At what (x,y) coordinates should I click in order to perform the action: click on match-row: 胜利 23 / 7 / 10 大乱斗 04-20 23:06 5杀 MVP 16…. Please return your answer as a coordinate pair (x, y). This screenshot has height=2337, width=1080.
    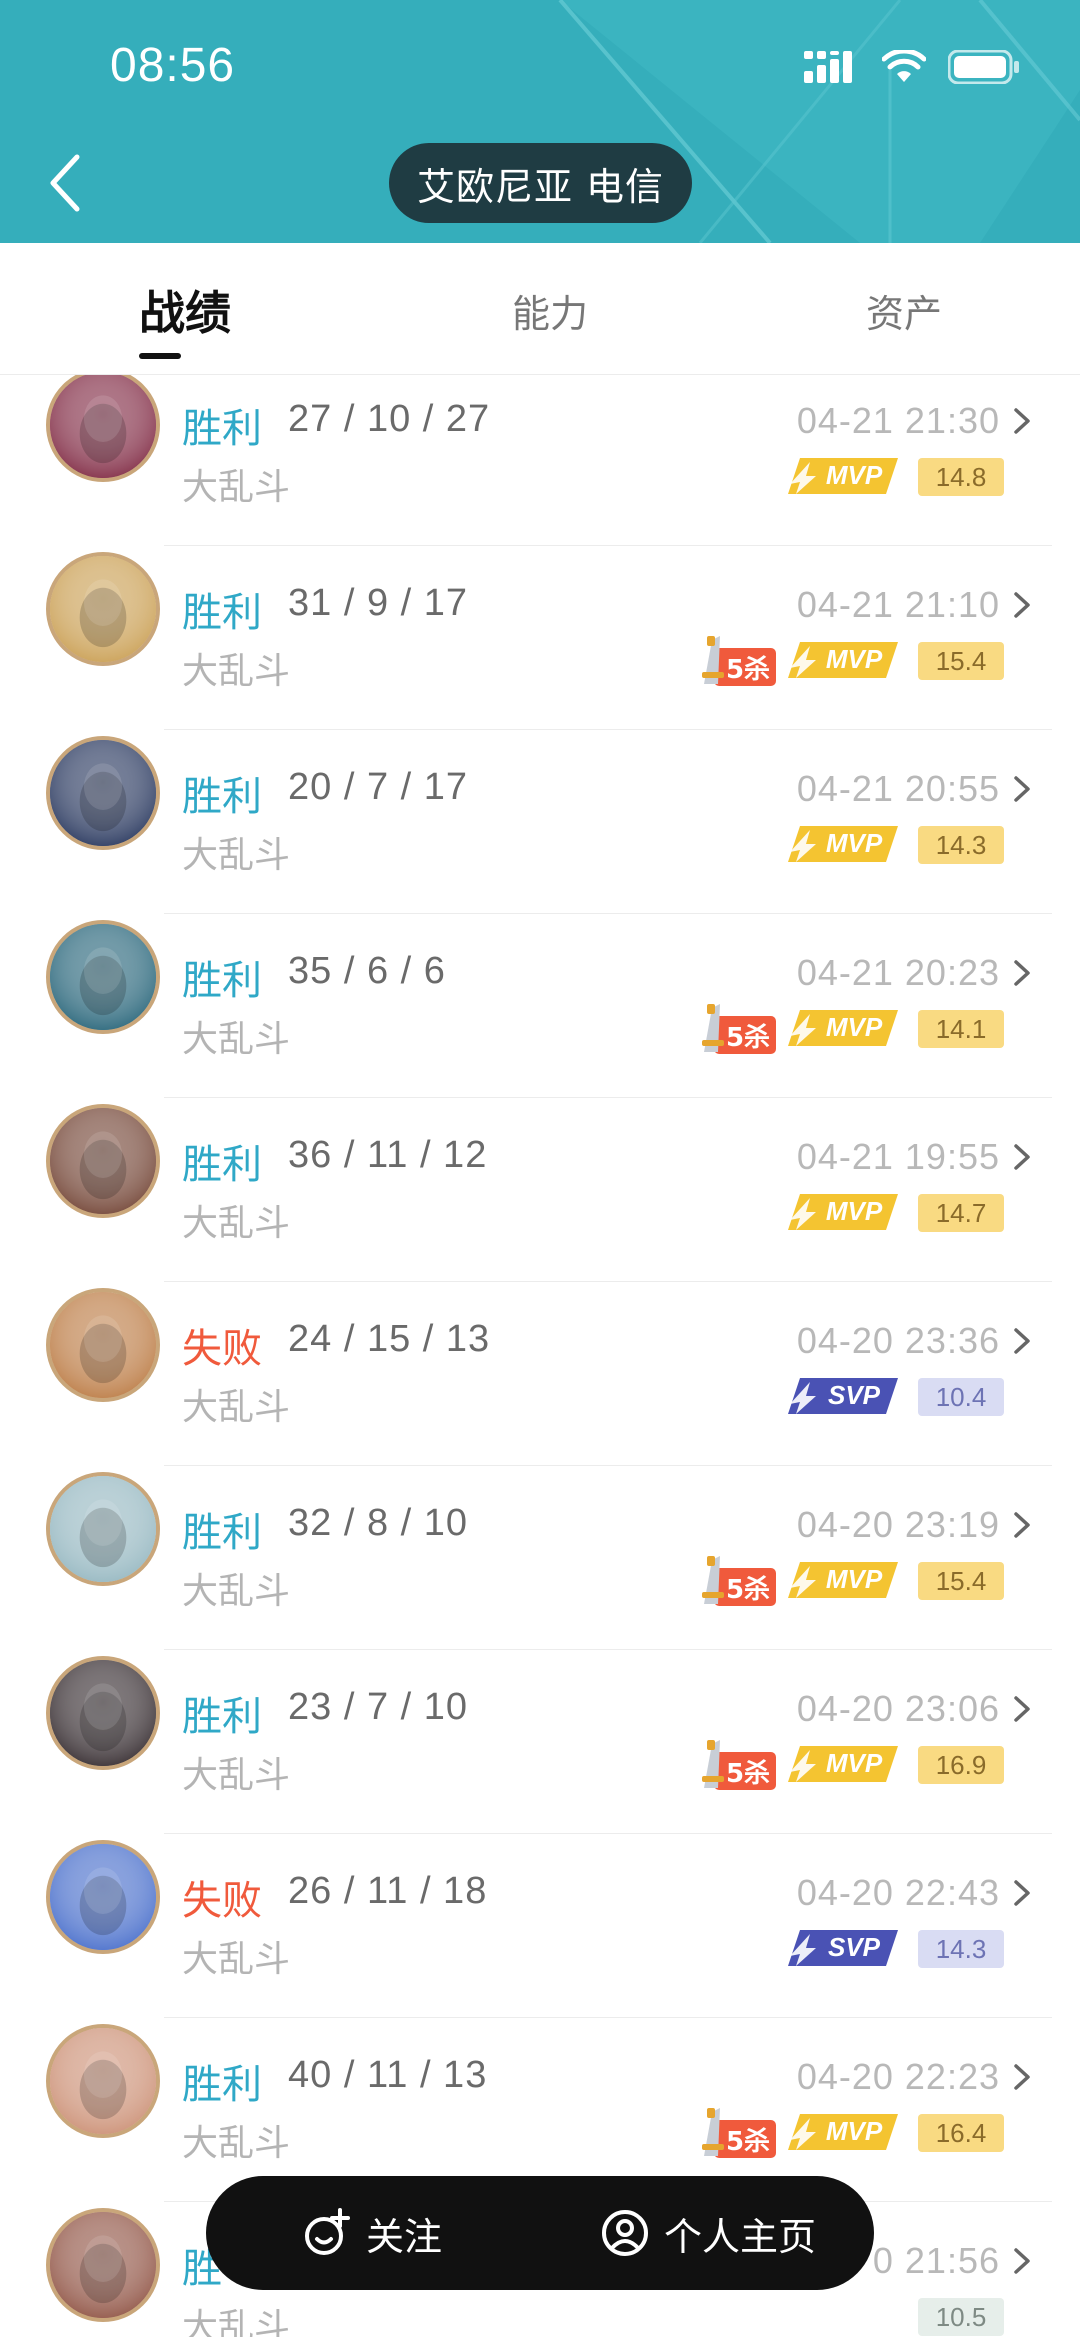
    Looking at the image, I should click on (540, 1742).